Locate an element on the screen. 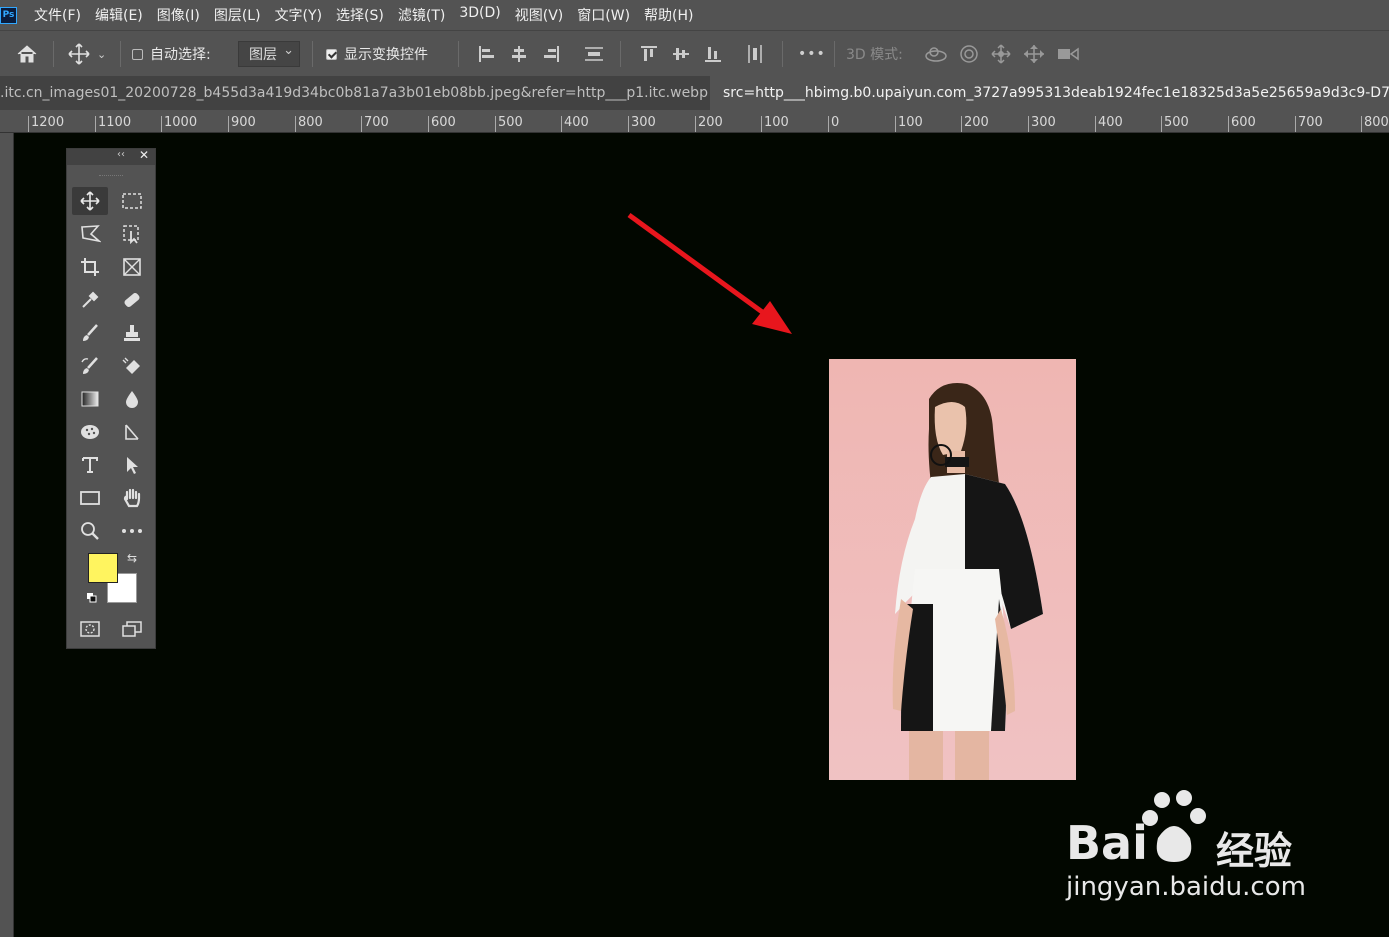  orbit-3d-icon is located at coordinates (936, 54).